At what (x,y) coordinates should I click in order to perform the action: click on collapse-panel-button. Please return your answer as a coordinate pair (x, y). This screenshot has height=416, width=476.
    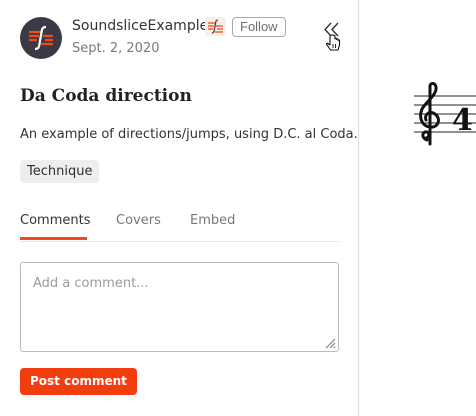
    Looking at the image, I should click on (333, 36).